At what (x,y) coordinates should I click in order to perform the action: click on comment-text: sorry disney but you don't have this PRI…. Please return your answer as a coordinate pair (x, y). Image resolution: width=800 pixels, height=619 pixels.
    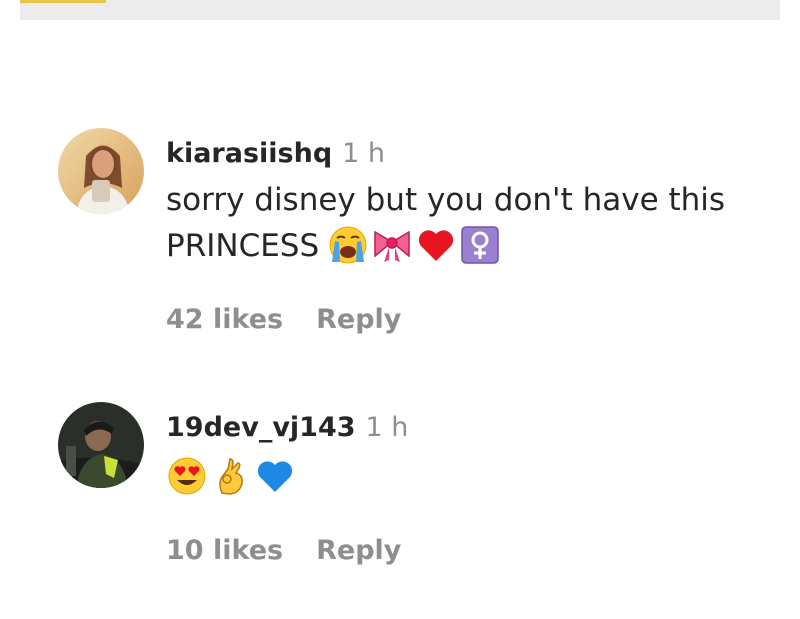
    Looking at the image, I should click on (471, 223).